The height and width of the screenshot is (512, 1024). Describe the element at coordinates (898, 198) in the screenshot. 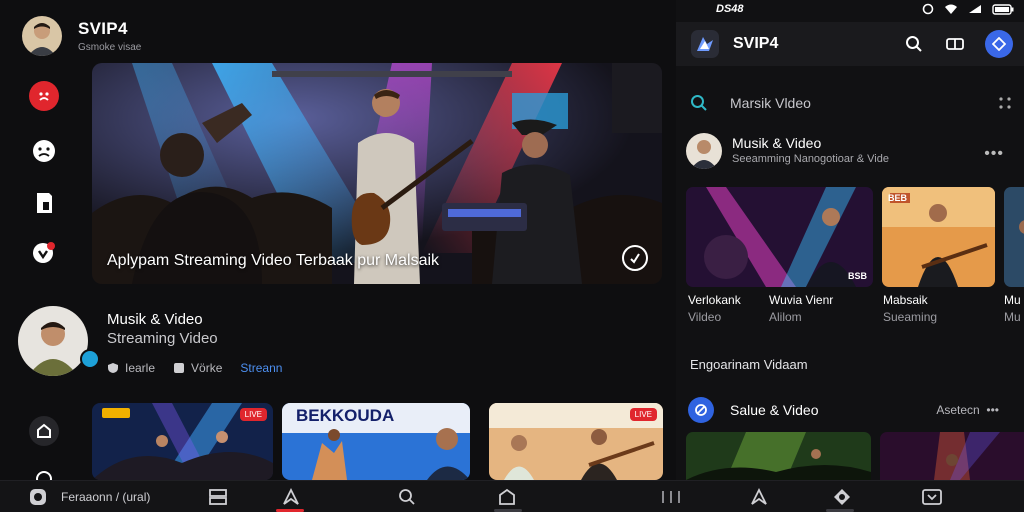

I see `card-badge: BEB` at that location.